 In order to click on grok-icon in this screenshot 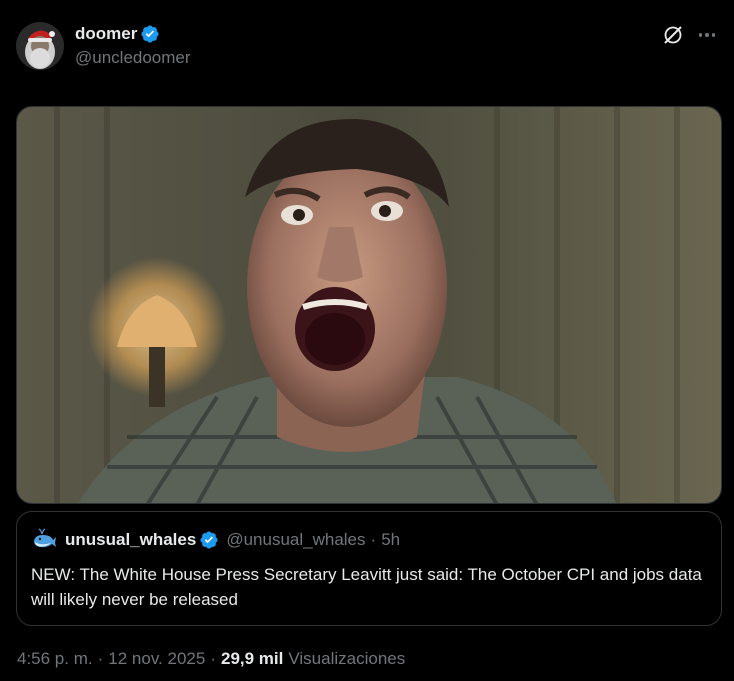, I will do `click(673, 35)`.